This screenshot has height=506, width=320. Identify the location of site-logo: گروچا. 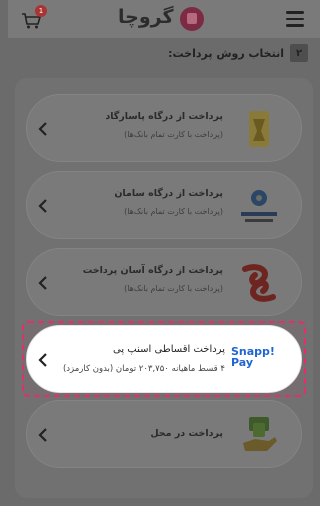
(161, 19).